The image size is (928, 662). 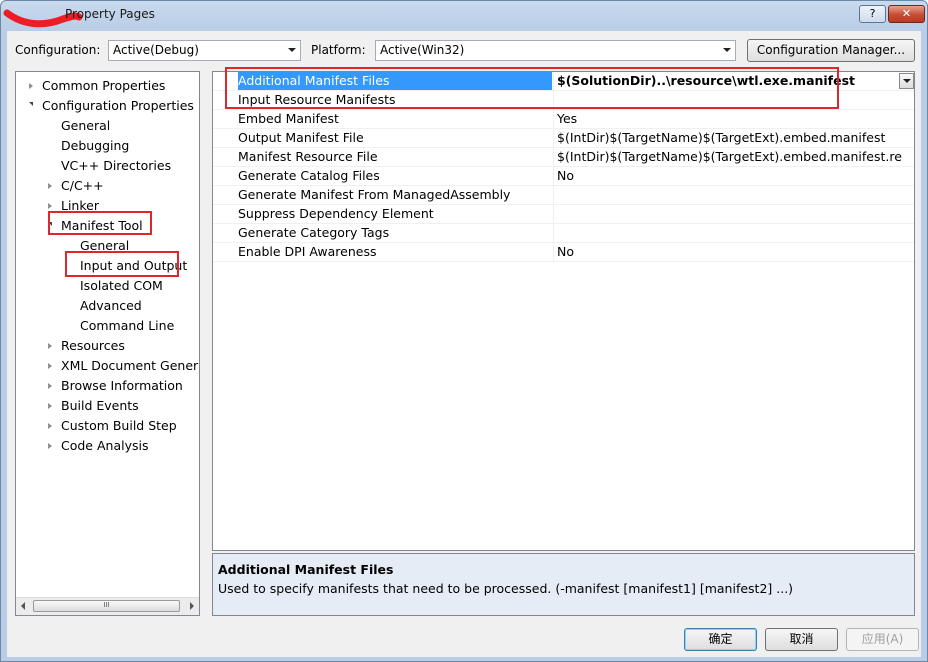 What do you see at coordinates (801, 639) in the screenshot?
I see `cancel-button: 取消` at bounding box center [801, 639].